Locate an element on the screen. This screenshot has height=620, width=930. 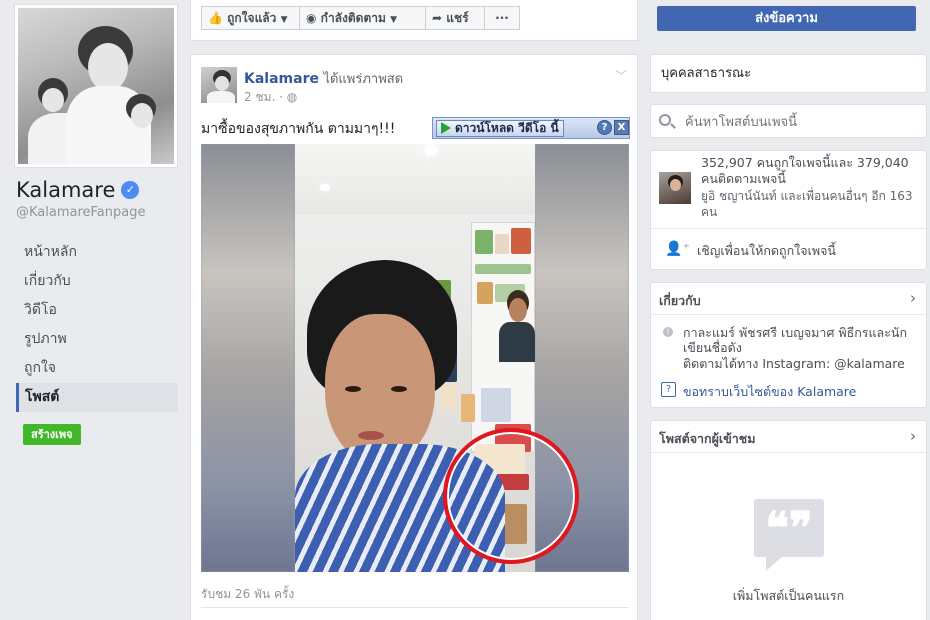
info-icon: i is located at coordinates (668, 332).